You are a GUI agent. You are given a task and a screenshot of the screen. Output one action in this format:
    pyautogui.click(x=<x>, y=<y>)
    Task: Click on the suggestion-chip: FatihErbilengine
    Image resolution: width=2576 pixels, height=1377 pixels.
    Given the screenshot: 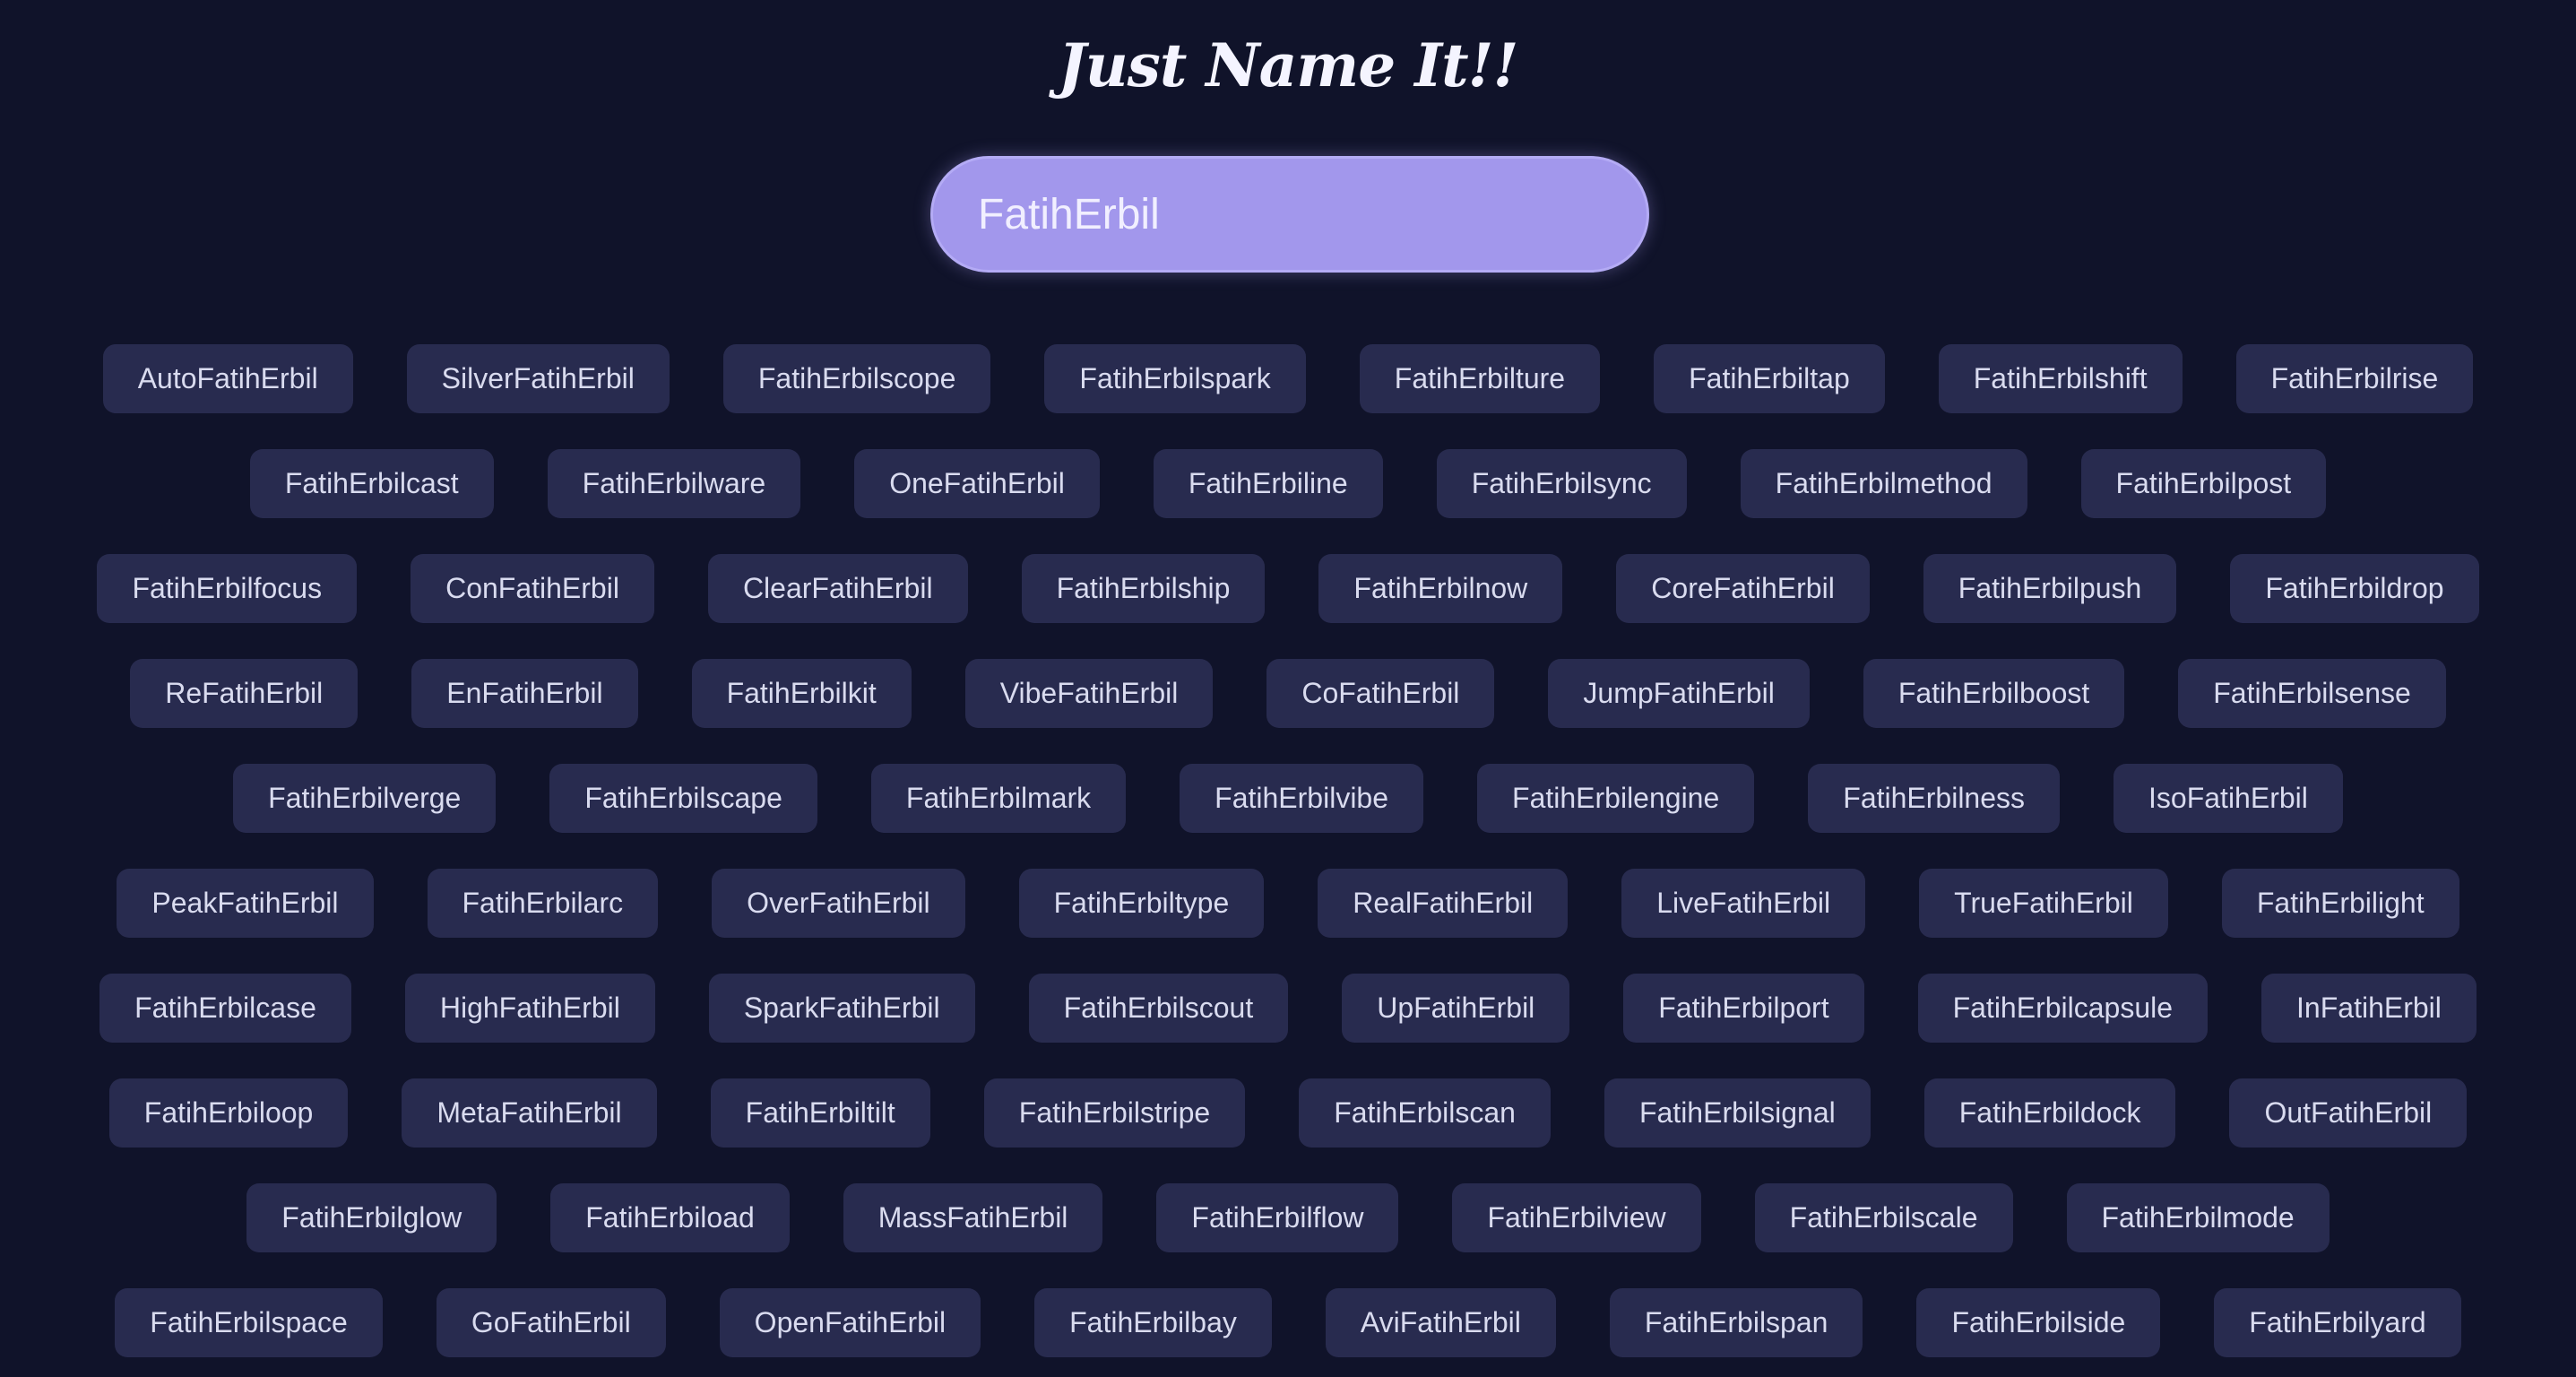 What is the action you would take?
    pyautogui.click(x=1616, y=798)
    